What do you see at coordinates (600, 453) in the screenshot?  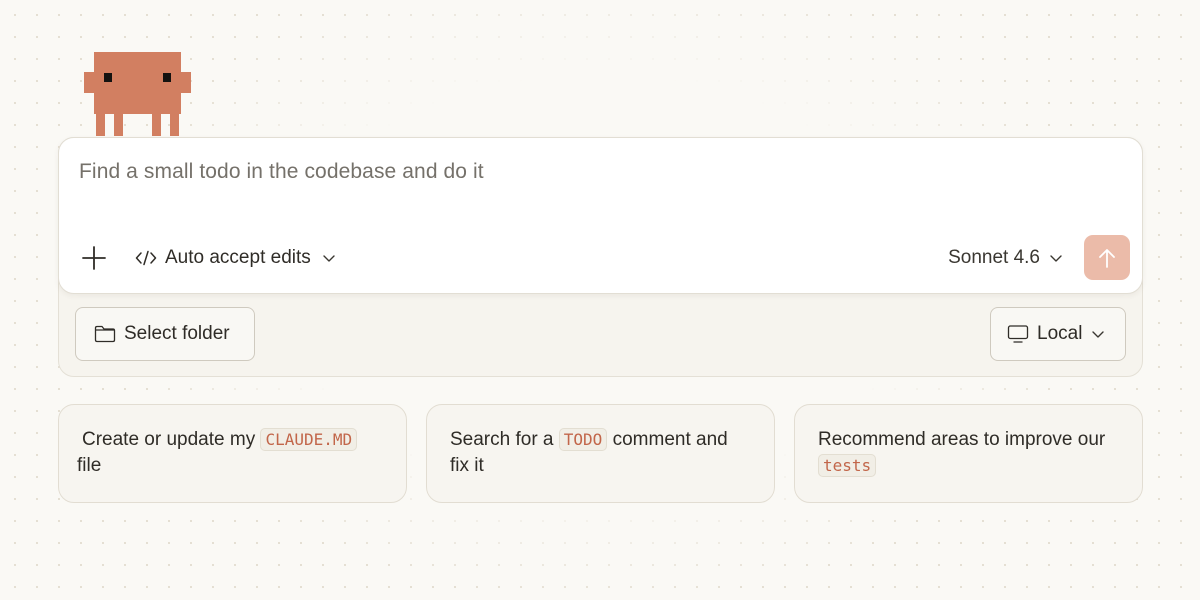 I see `suggestion-card-todo: Search for a TODO comment and fix it` at bounding box center [600, 453].